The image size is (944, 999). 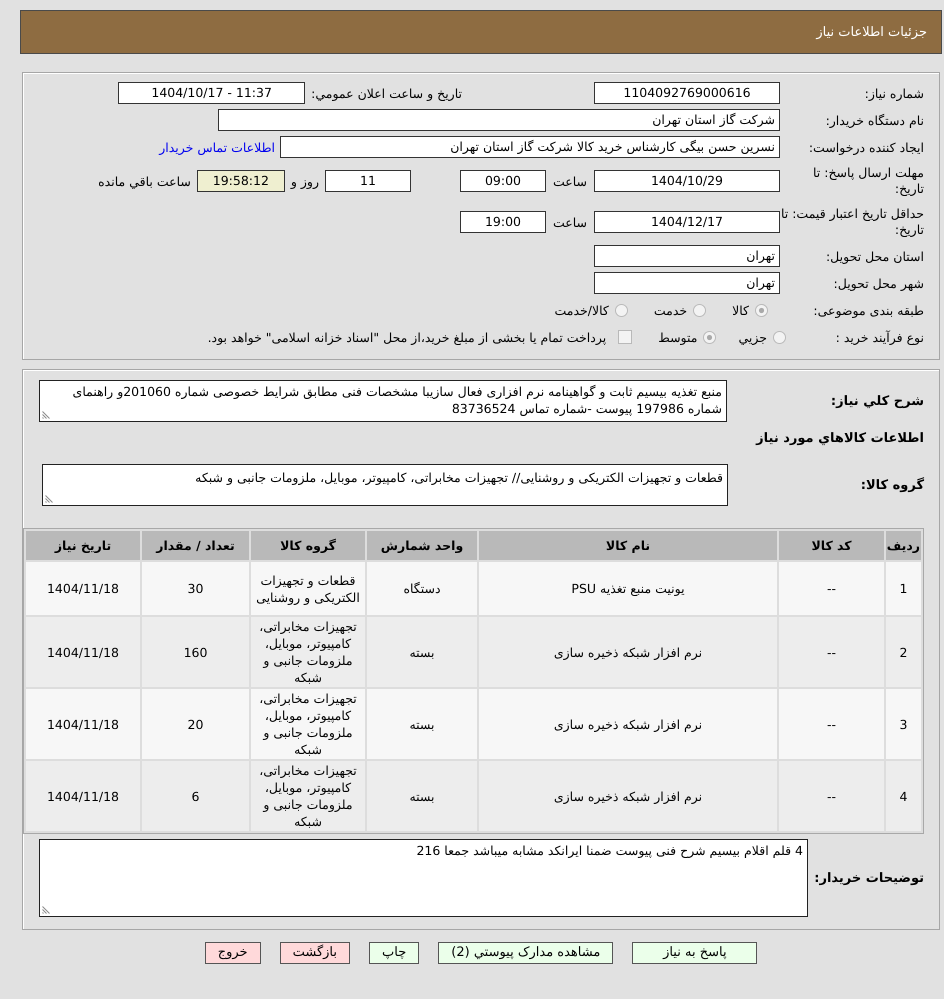 What do you see at coordinates (671, 310) in the screenshot?
I see `radio-label: خدمت` at bounding box center [671, 310].